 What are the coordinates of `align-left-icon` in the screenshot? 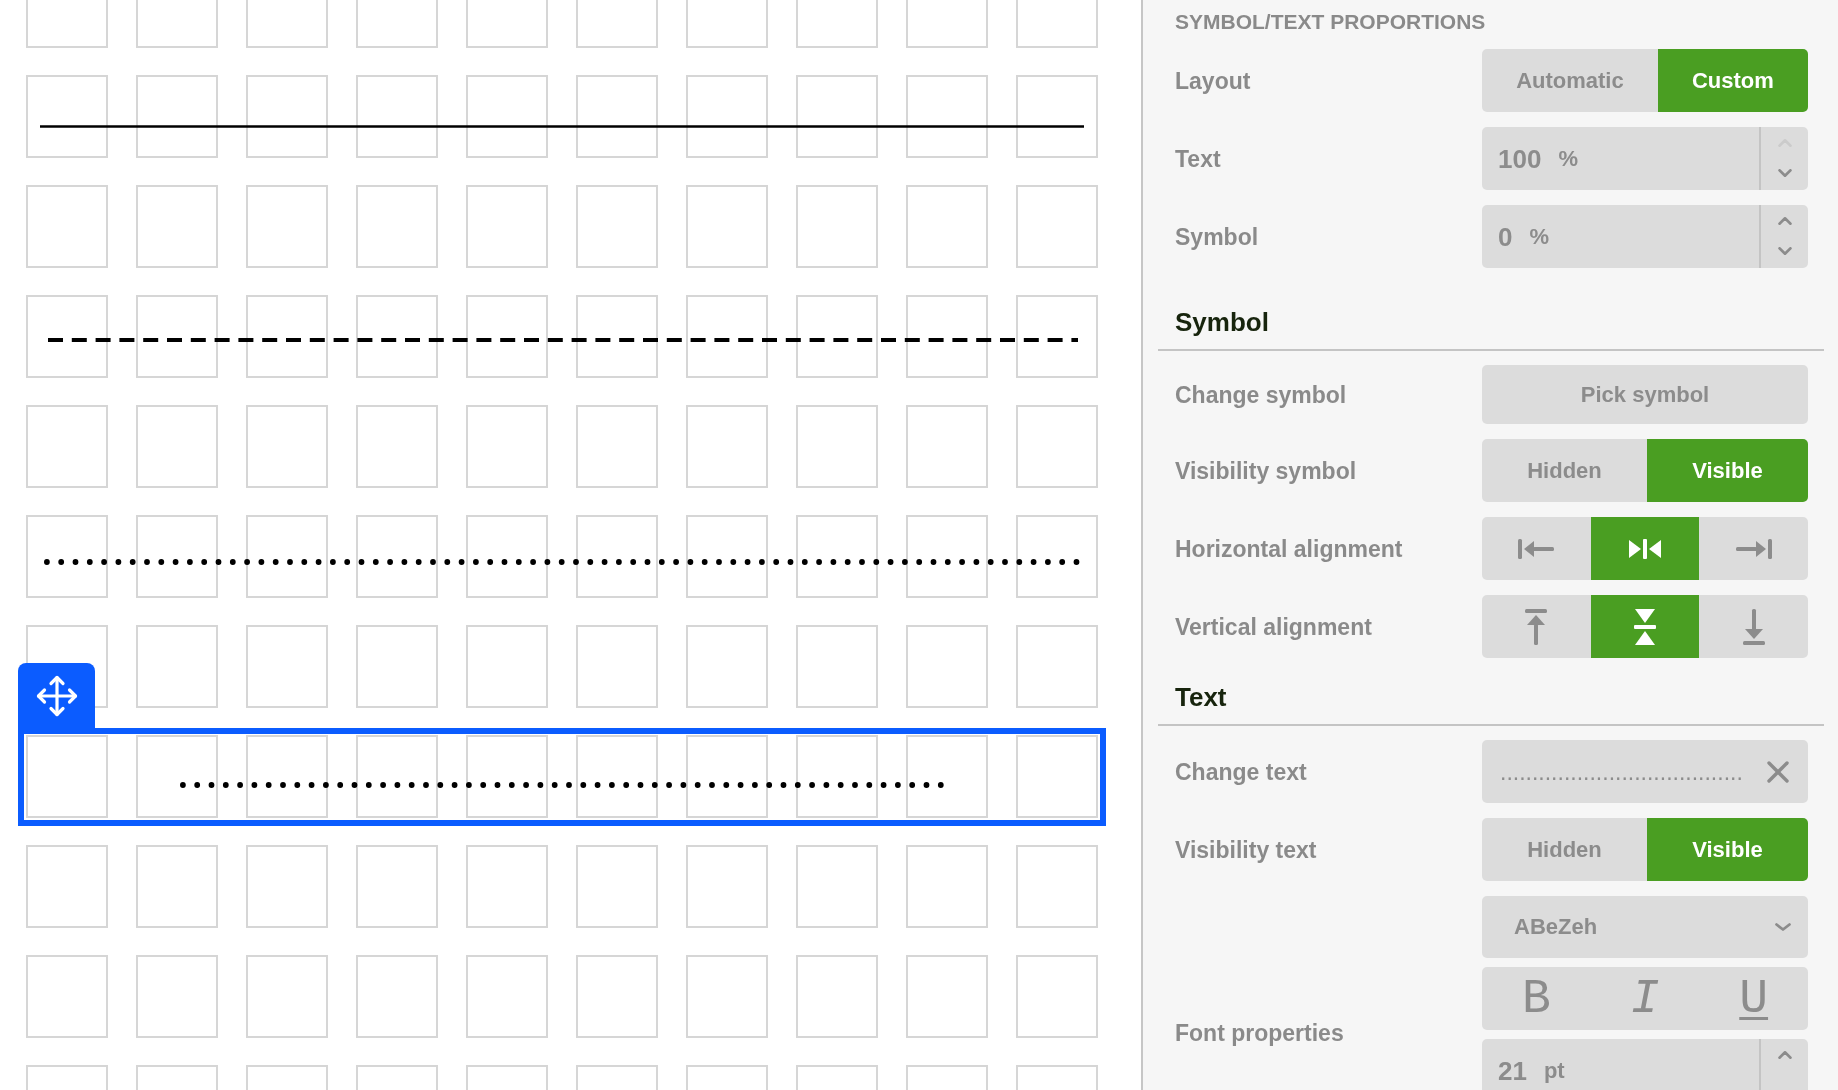 It's located at (1536, 548).